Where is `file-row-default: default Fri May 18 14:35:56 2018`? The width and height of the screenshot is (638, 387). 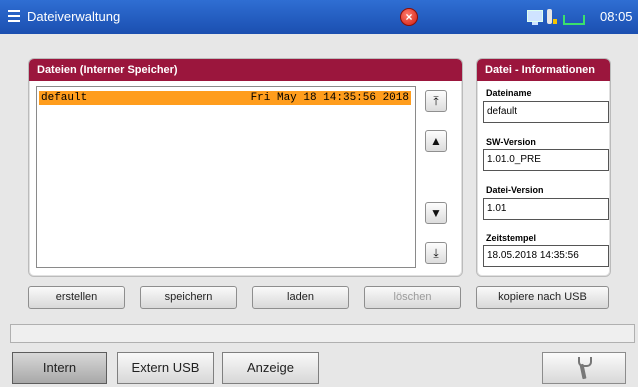 file-row-default: default Fri May 18 14:35:56 2018 is located at coordinates (225, 98).